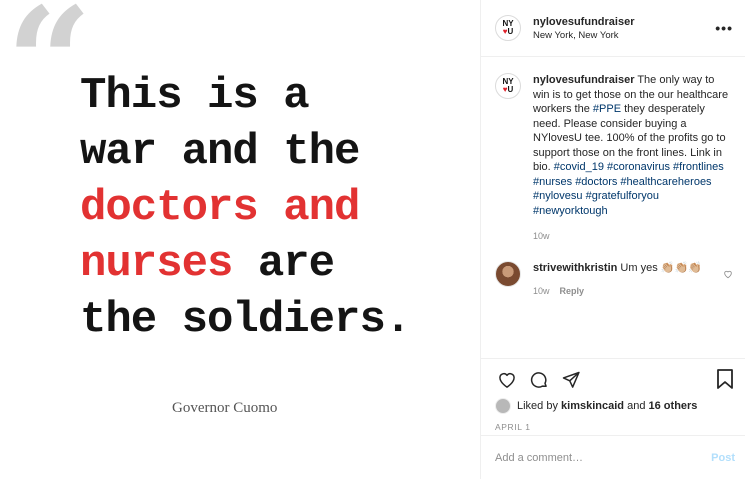  Describe the element at coordinates (628, 279) in the screenshot. I see `comment-body: strivewithkristin Um yes 👏🏼👏🏼👏🏼 10w Reply` at that location.